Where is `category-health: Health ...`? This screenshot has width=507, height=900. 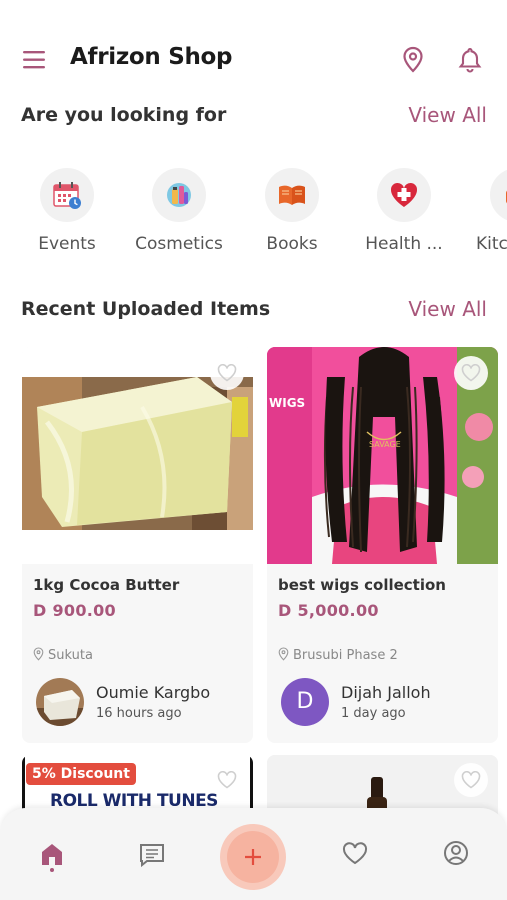 category-health: Health ... is located at coordinates (404, 211).